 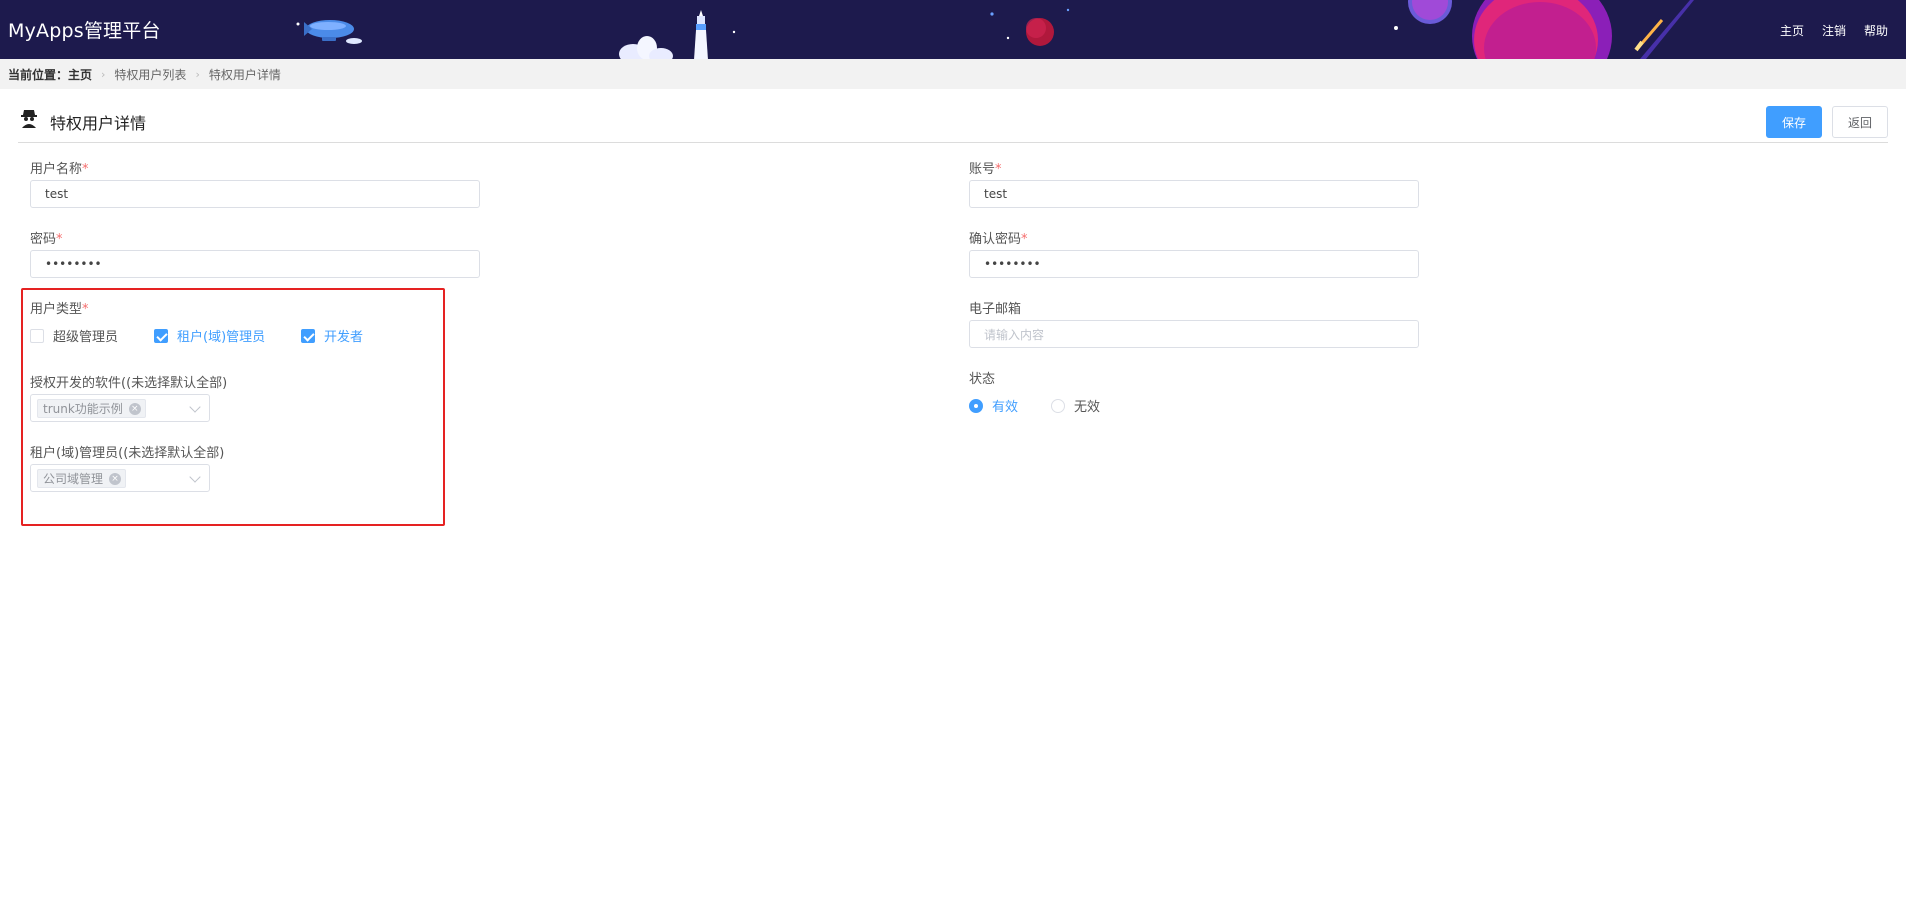 I want to click on checkbox-developer: 开发者, so click(x=332, y=335).